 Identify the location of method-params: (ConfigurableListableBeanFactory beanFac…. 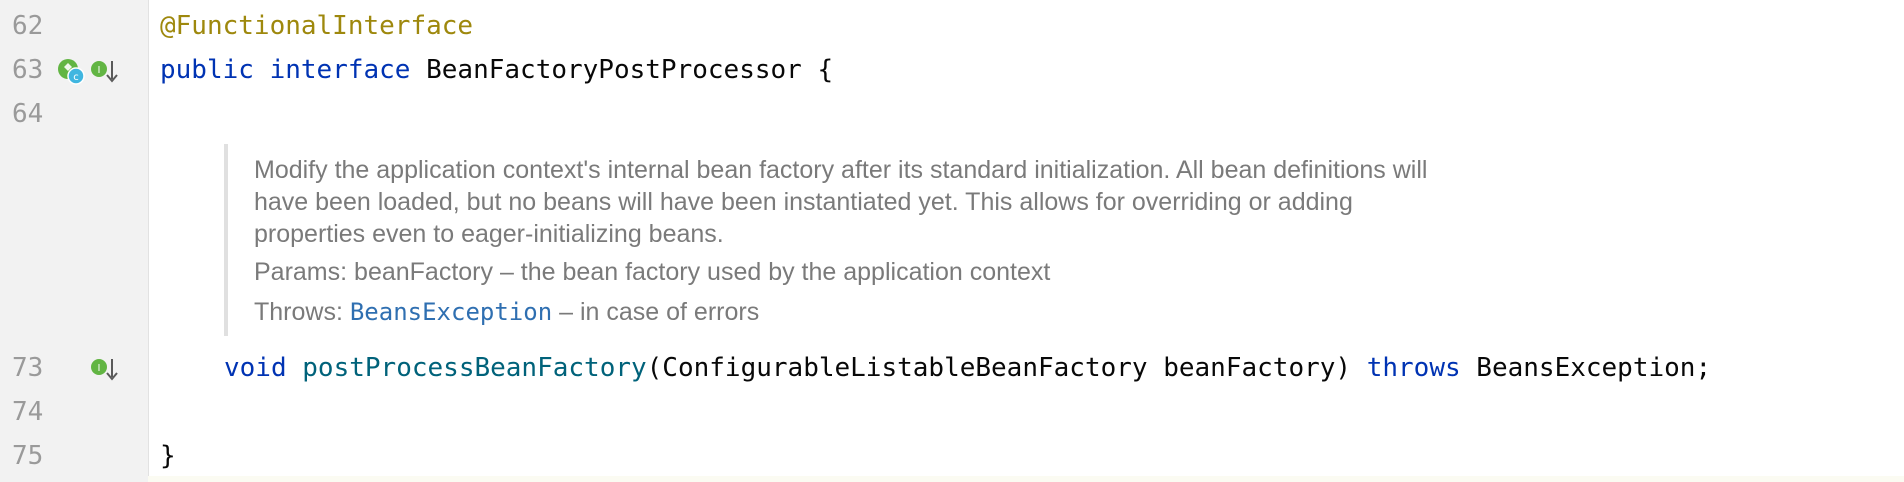
(999, 368).